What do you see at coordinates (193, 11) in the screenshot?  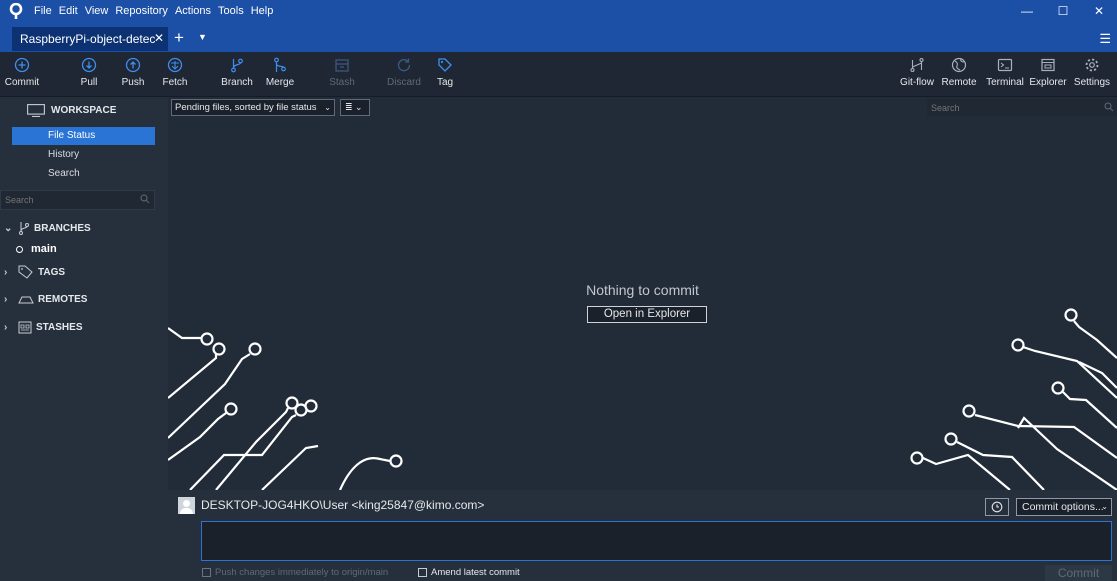 I see `menu-actions: Actions` at bounding box center [193, 11].